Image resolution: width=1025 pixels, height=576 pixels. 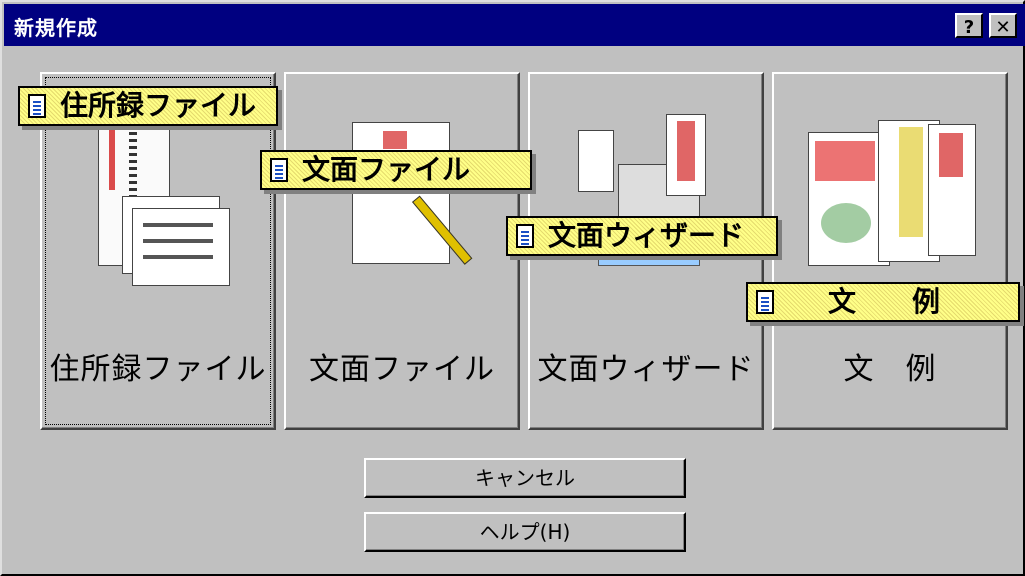 I want to click on callout-label: 文 例, so click(x=884, y=301).